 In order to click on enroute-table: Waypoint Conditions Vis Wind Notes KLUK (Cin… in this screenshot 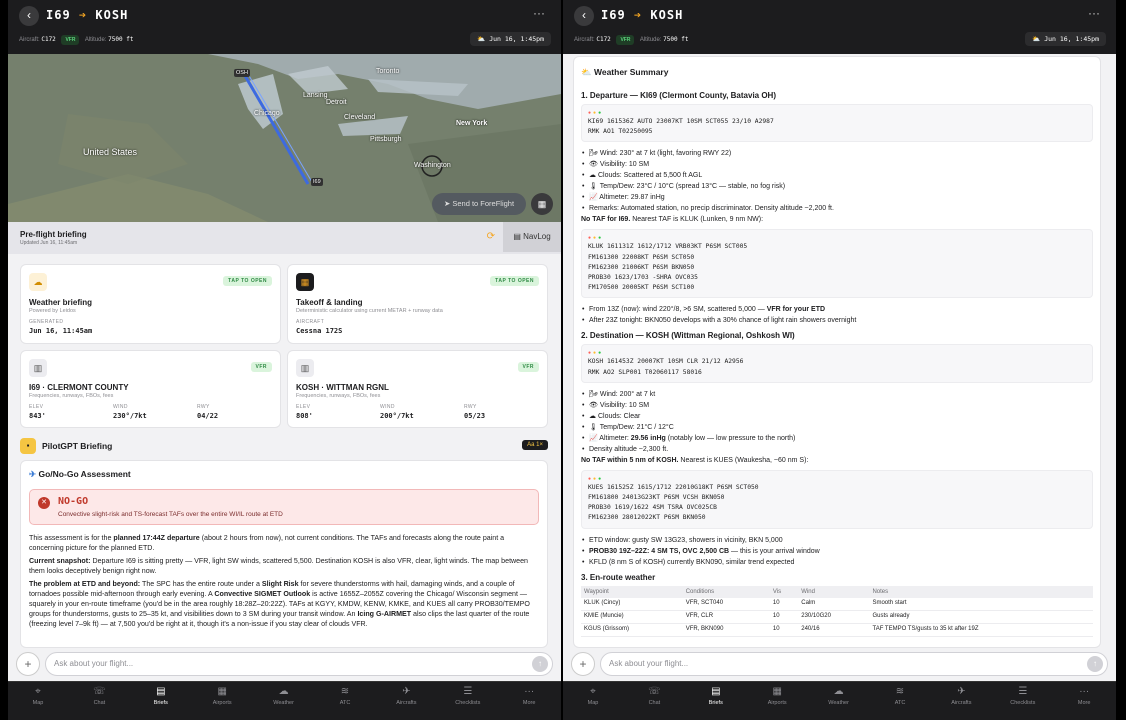, I will do `click(837, 611)`.